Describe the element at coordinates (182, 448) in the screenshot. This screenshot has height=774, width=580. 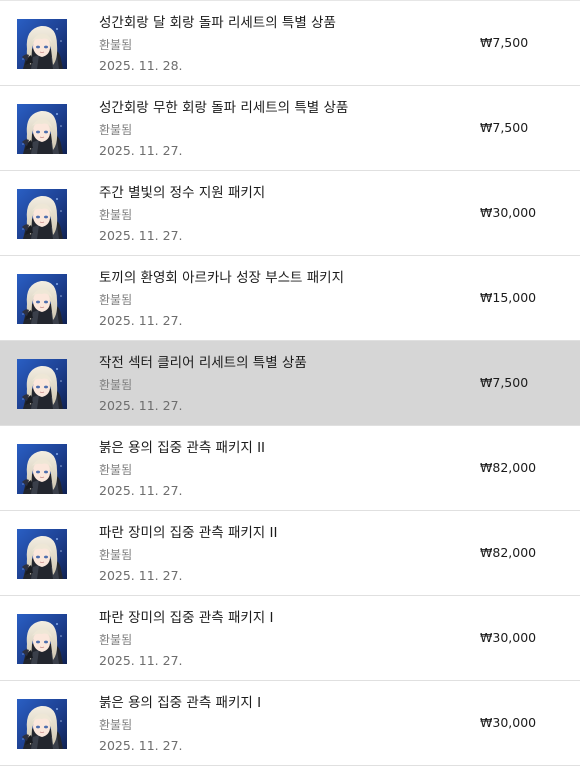
I see `product-title: 붉은 용의 집중 관측 패키지 II` at that location.